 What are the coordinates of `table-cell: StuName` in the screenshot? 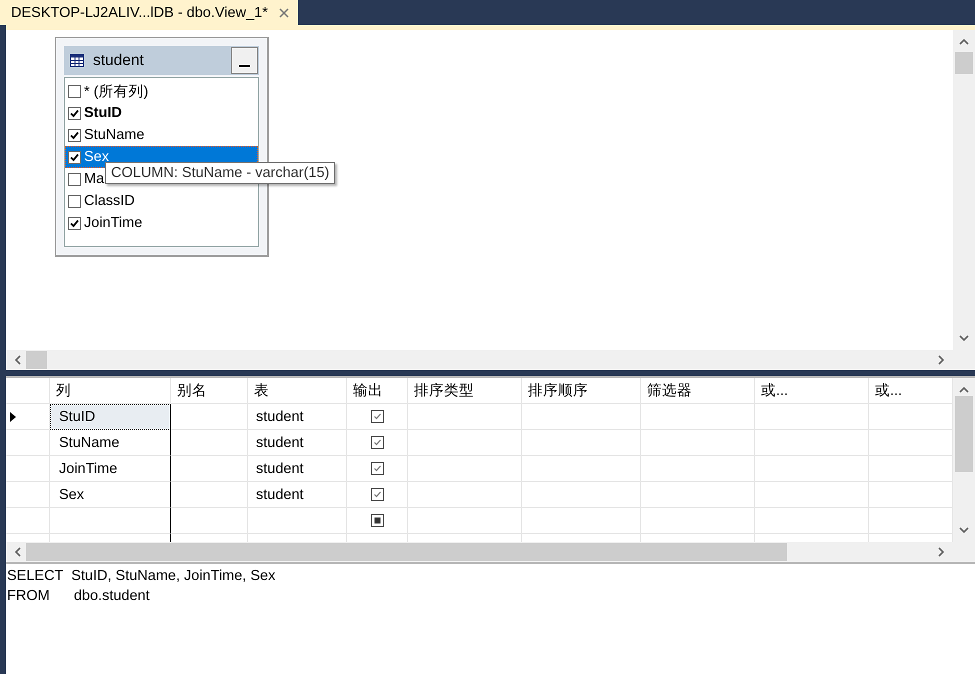 It's located at (110, 443).